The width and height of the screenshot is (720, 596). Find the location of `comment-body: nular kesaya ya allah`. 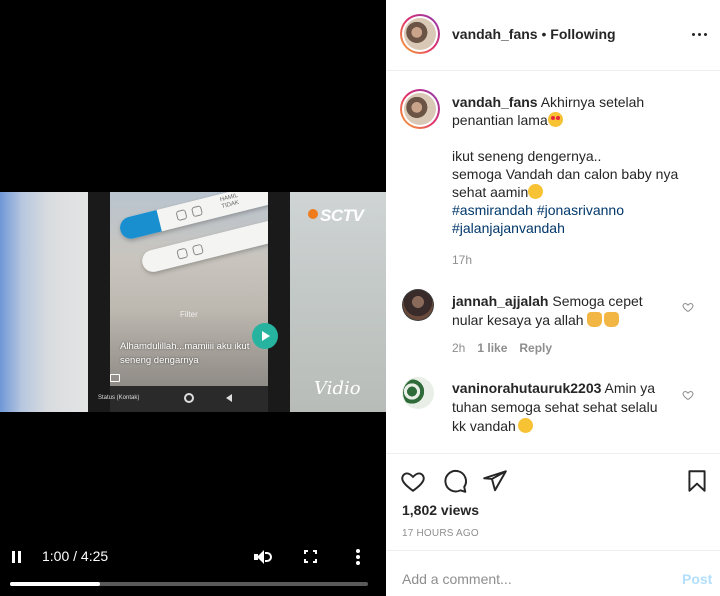

comment-body: nular kesaya ya allah is located at coordinates (518, 320).